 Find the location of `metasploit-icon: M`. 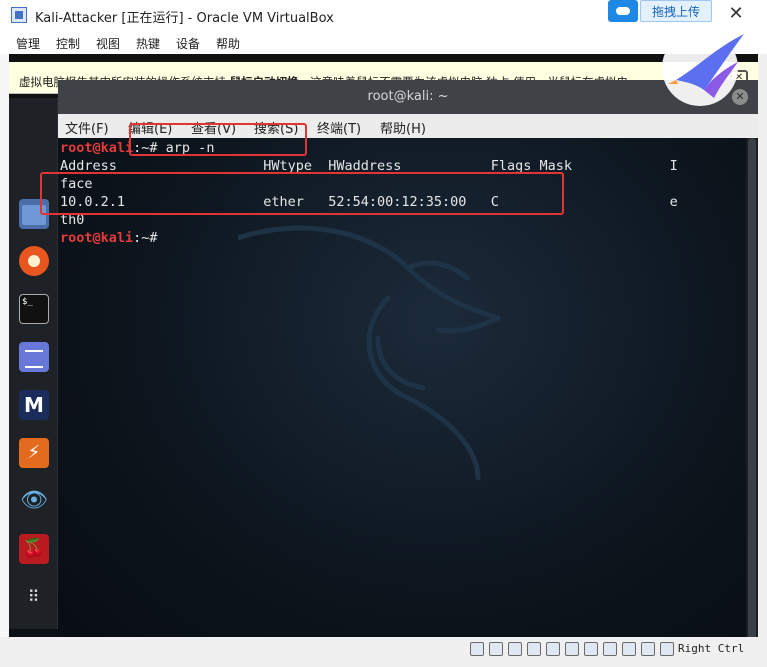

metasploit-icon: M is located at coordinates (34, 405).